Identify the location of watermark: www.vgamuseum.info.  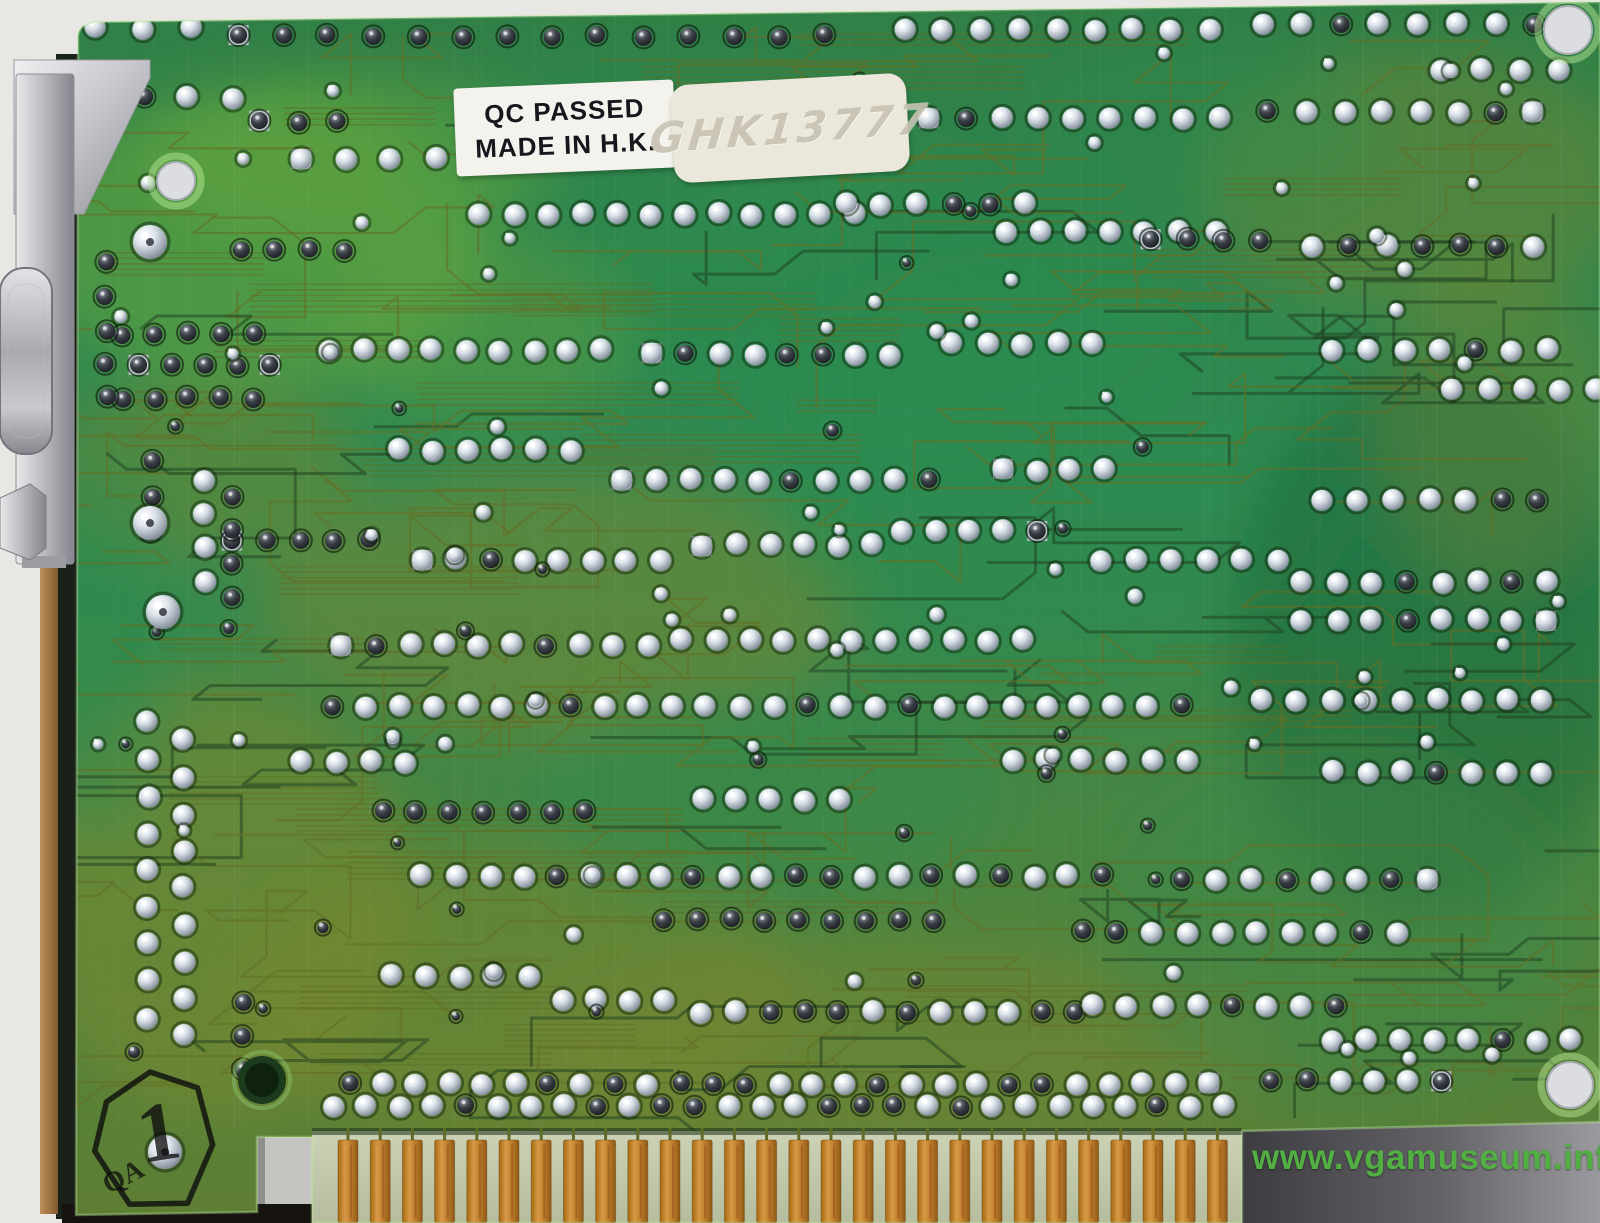
(1426, 1158).